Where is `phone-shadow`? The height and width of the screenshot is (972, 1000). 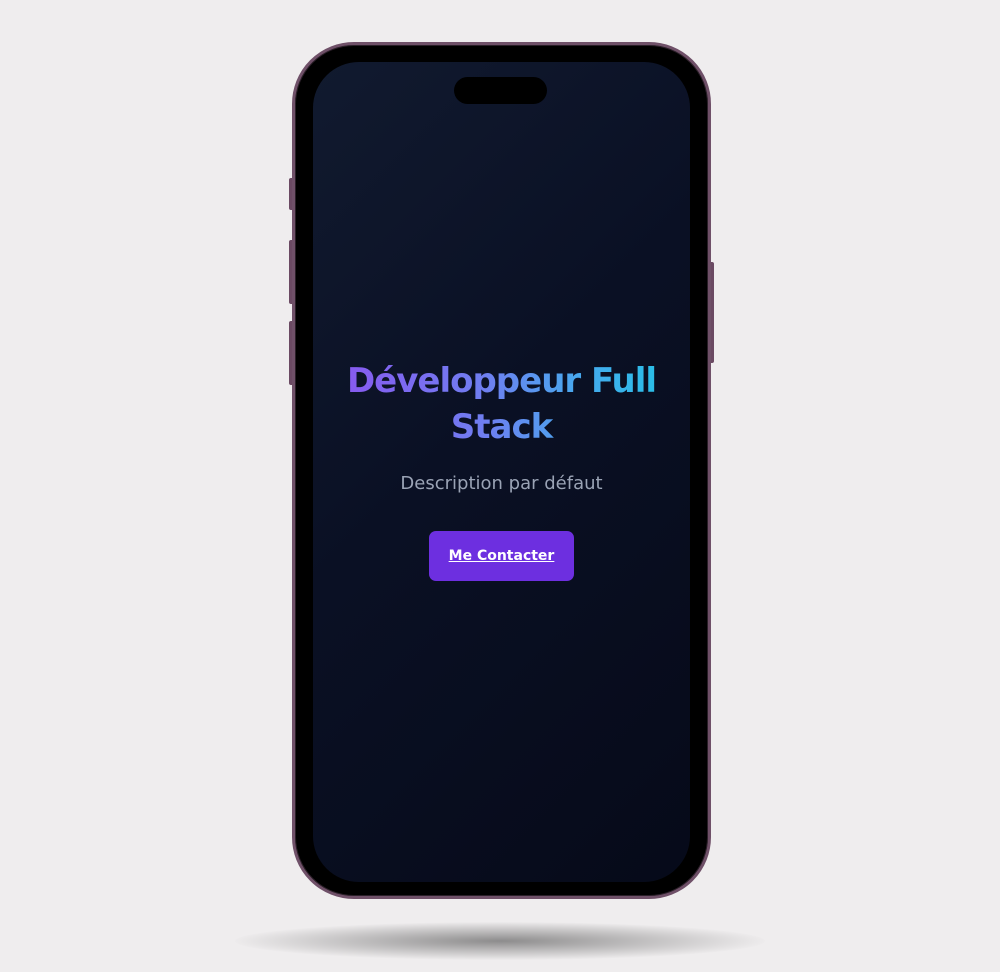 phone-shadow is located at coordinates (500, 941).